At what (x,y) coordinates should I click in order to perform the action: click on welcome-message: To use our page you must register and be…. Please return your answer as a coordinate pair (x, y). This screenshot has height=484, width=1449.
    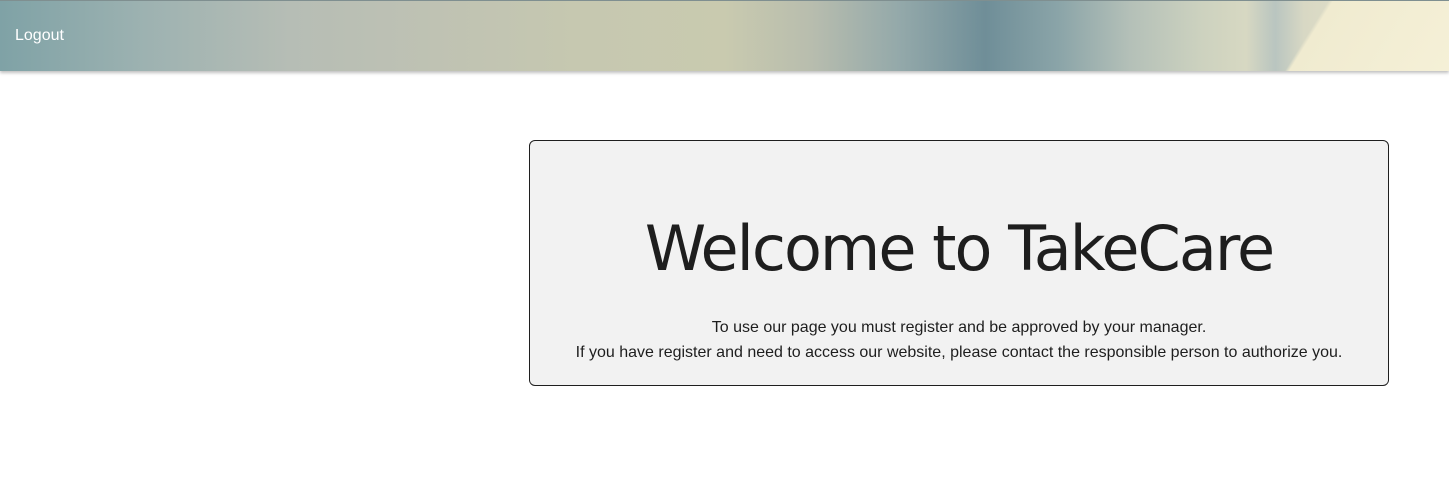
    Looking at the image, I should click on (959, 340).